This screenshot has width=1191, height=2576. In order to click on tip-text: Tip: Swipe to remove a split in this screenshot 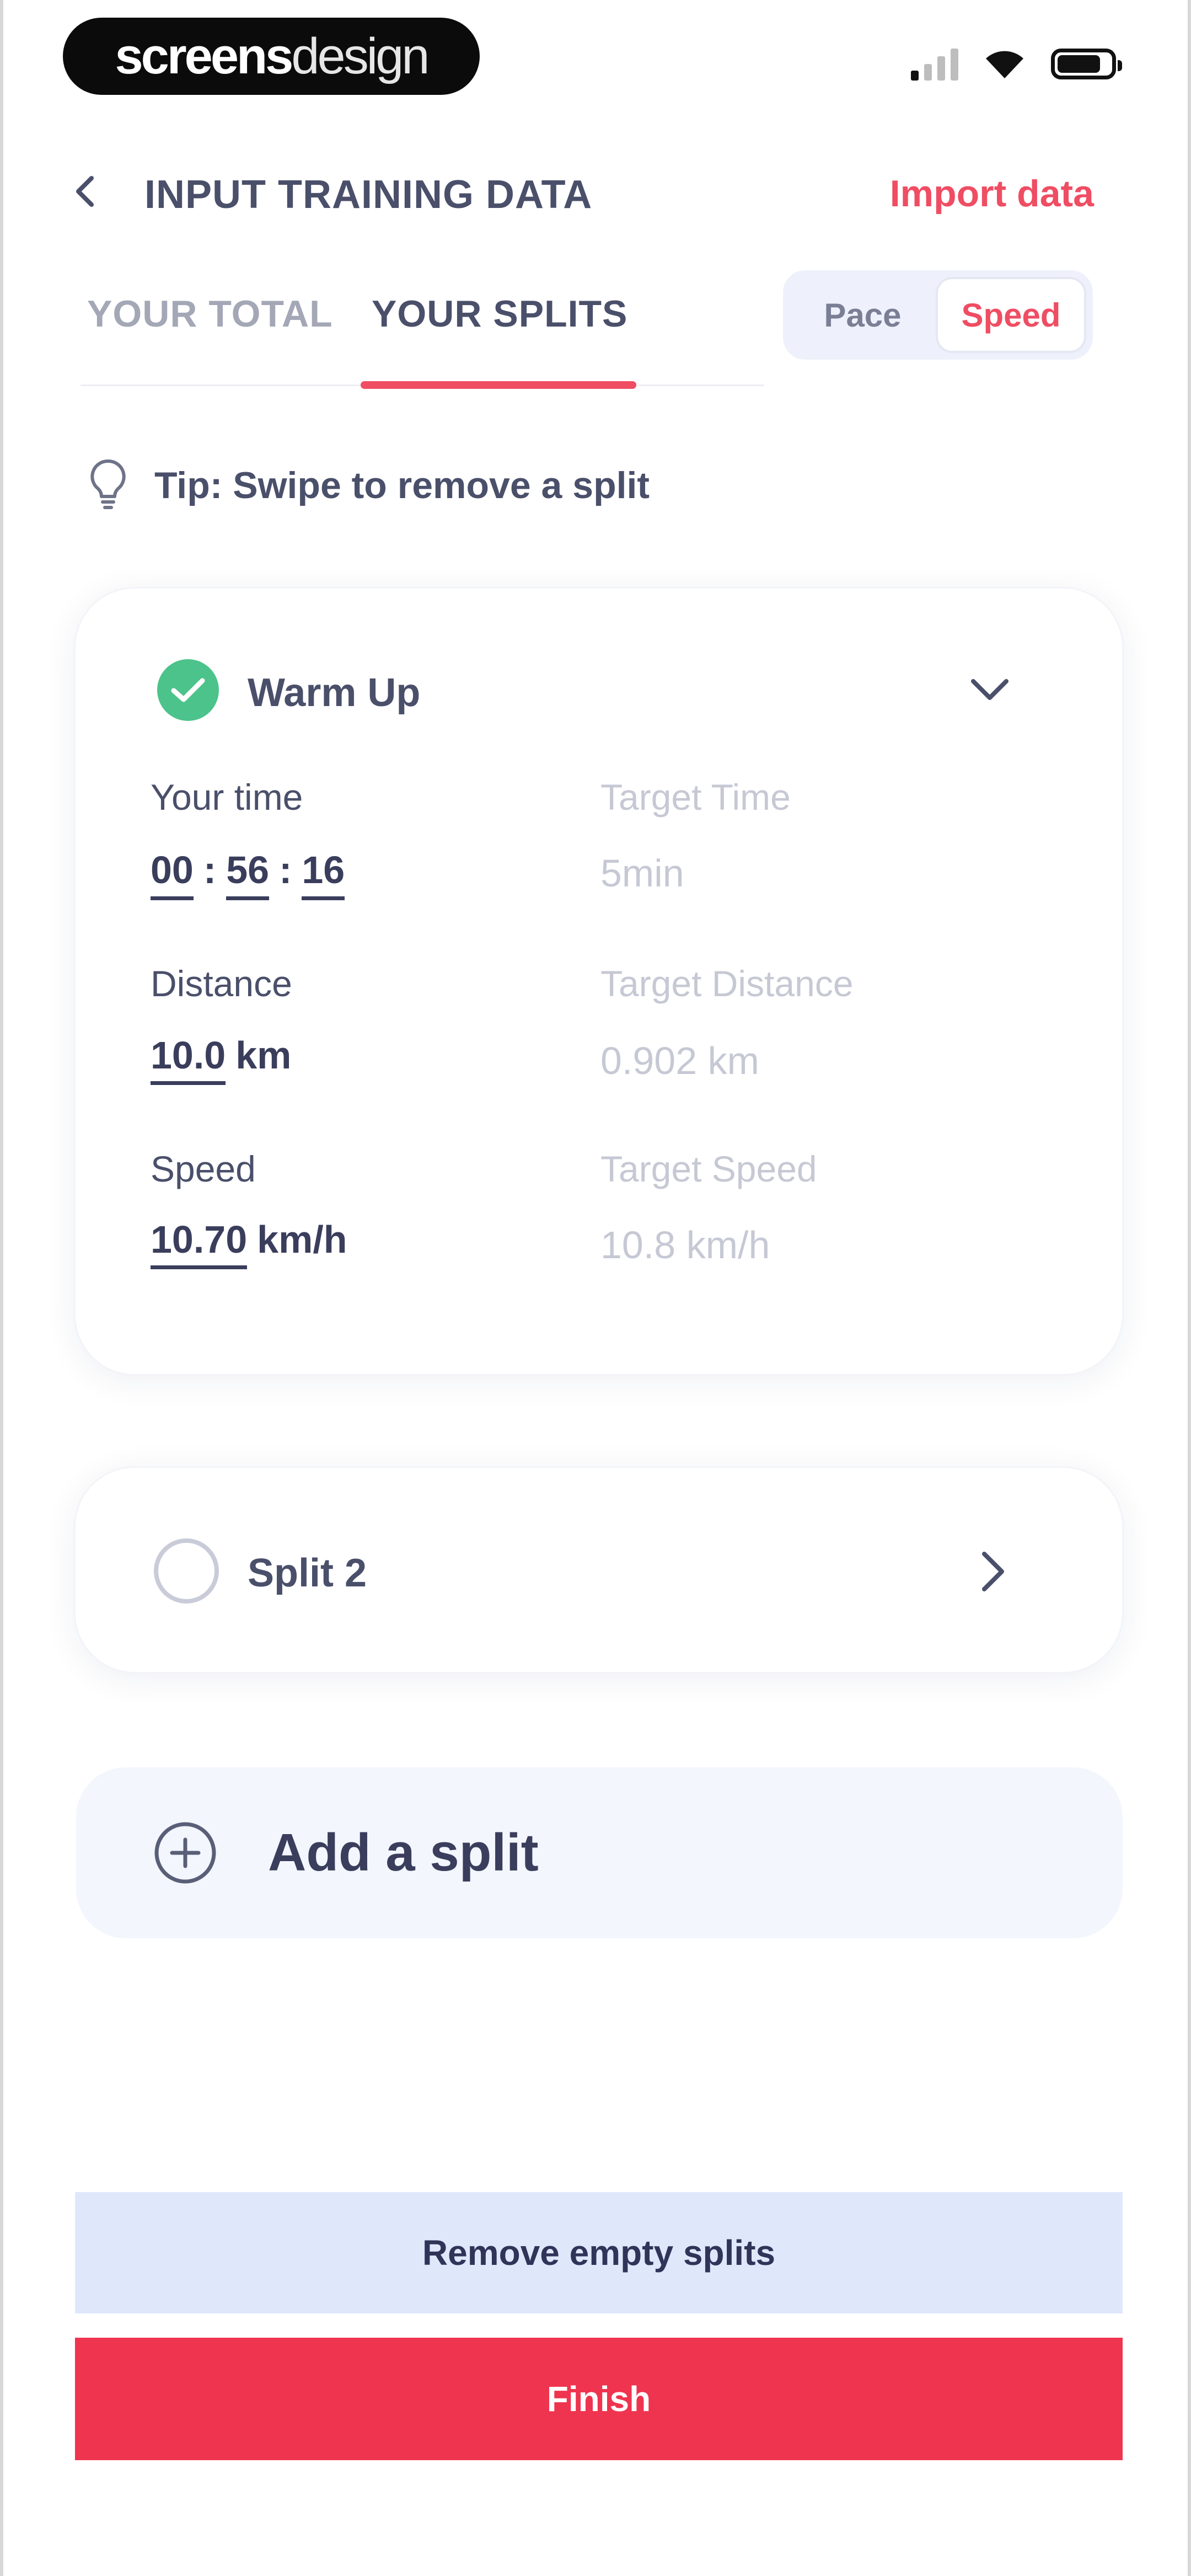, I will do `click(402, 485)`.